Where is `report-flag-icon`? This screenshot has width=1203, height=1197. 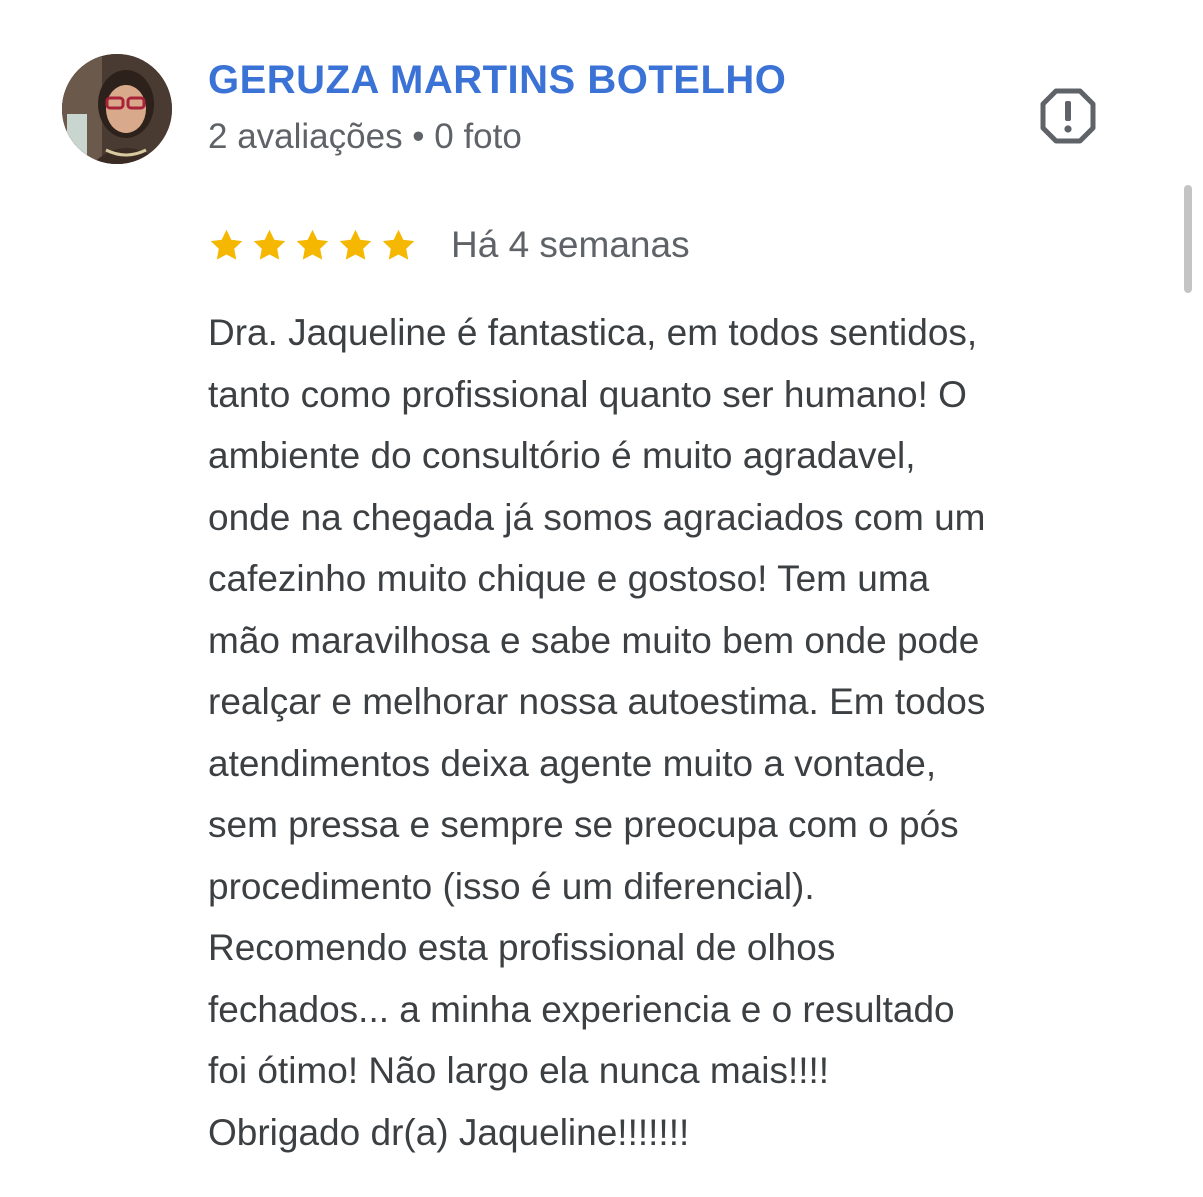 report-flag-icon is located at coordinates (1068, 116).